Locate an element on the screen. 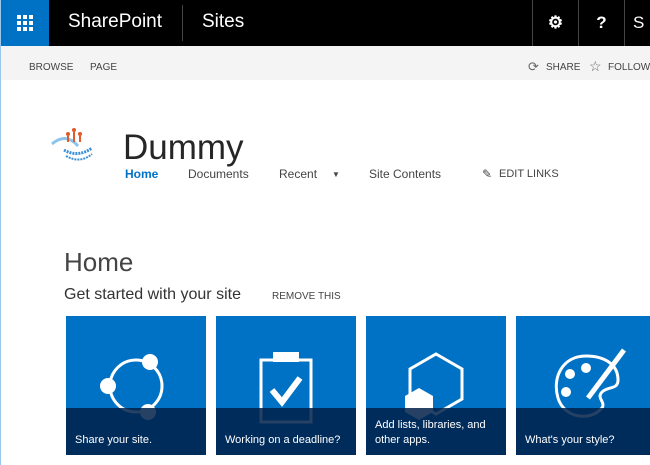 This screenshot has width=650, height=465. tab-page: PAGE is located at coordinates (103, 67).